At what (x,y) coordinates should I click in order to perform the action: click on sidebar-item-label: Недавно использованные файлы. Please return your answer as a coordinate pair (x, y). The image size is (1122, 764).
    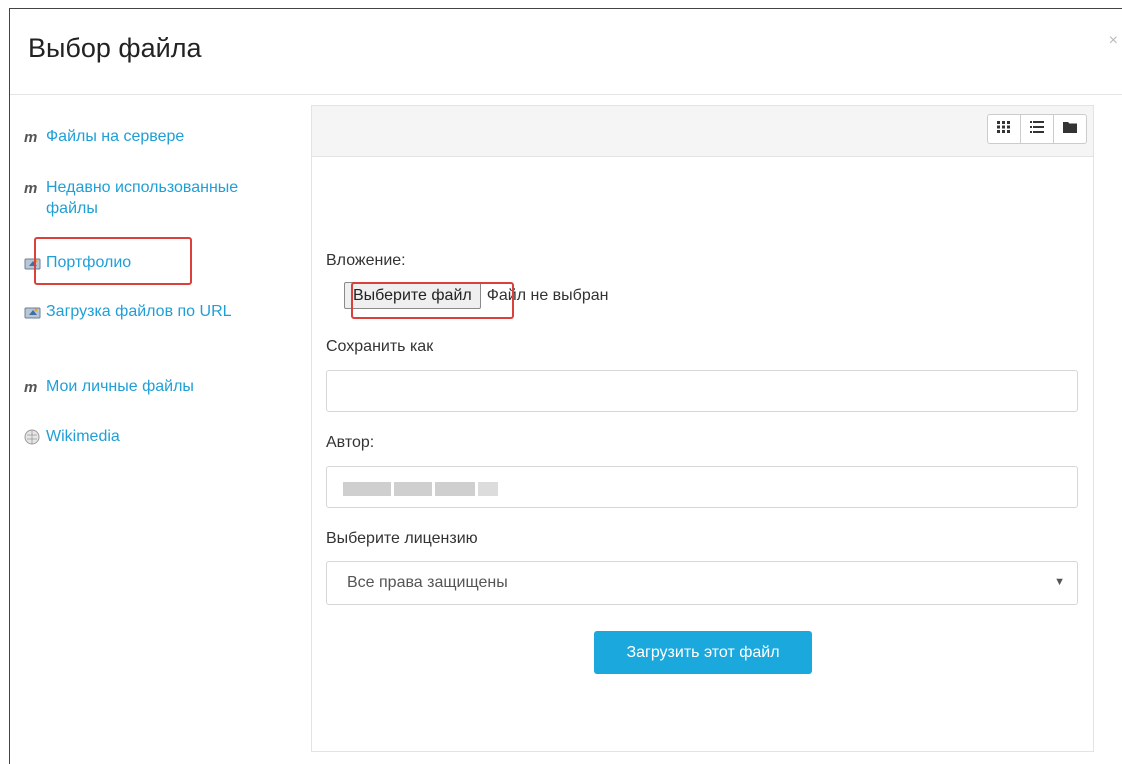
    Looking at the image, I should click on (142, 198).